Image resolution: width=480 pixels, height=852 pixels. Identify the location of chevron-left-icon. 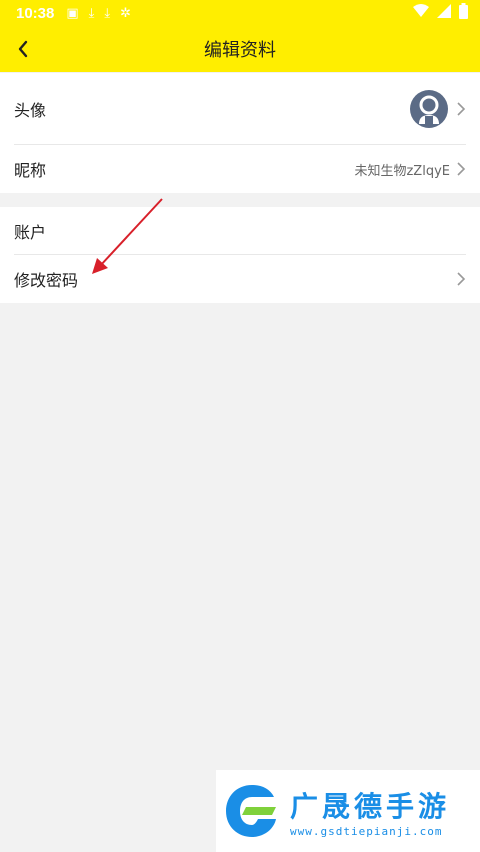
(23, 49).